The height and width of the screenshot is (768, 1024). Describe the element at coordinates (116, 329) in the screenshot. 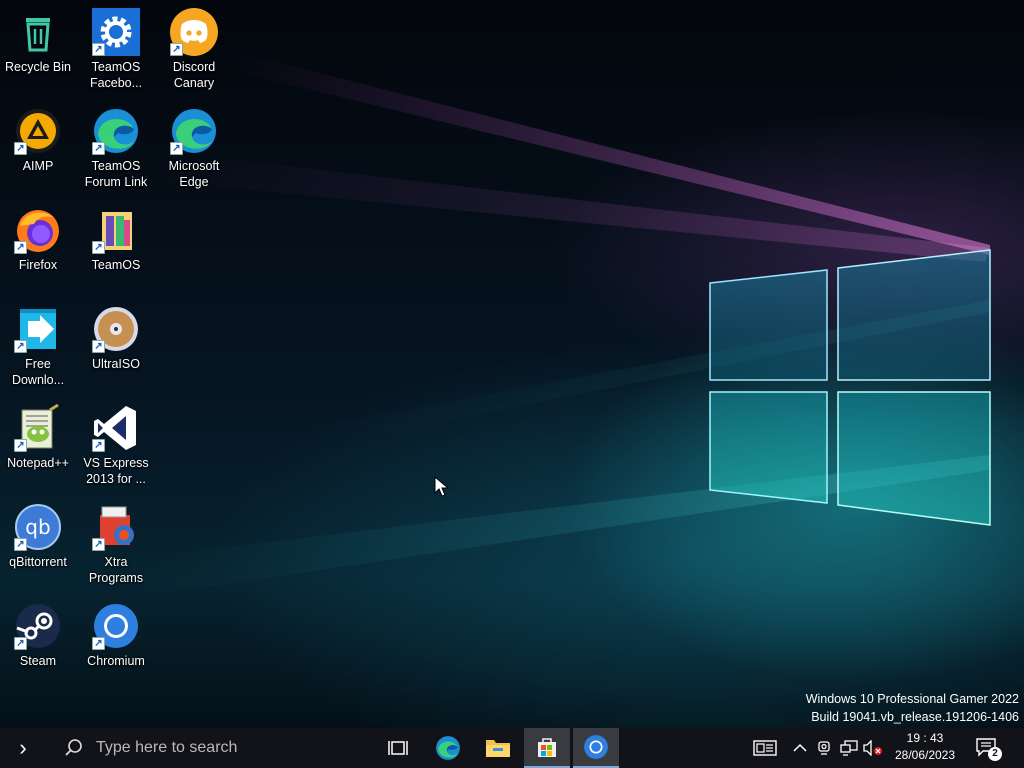

I see `ultraiso-disc-icon: ↗` at that location.